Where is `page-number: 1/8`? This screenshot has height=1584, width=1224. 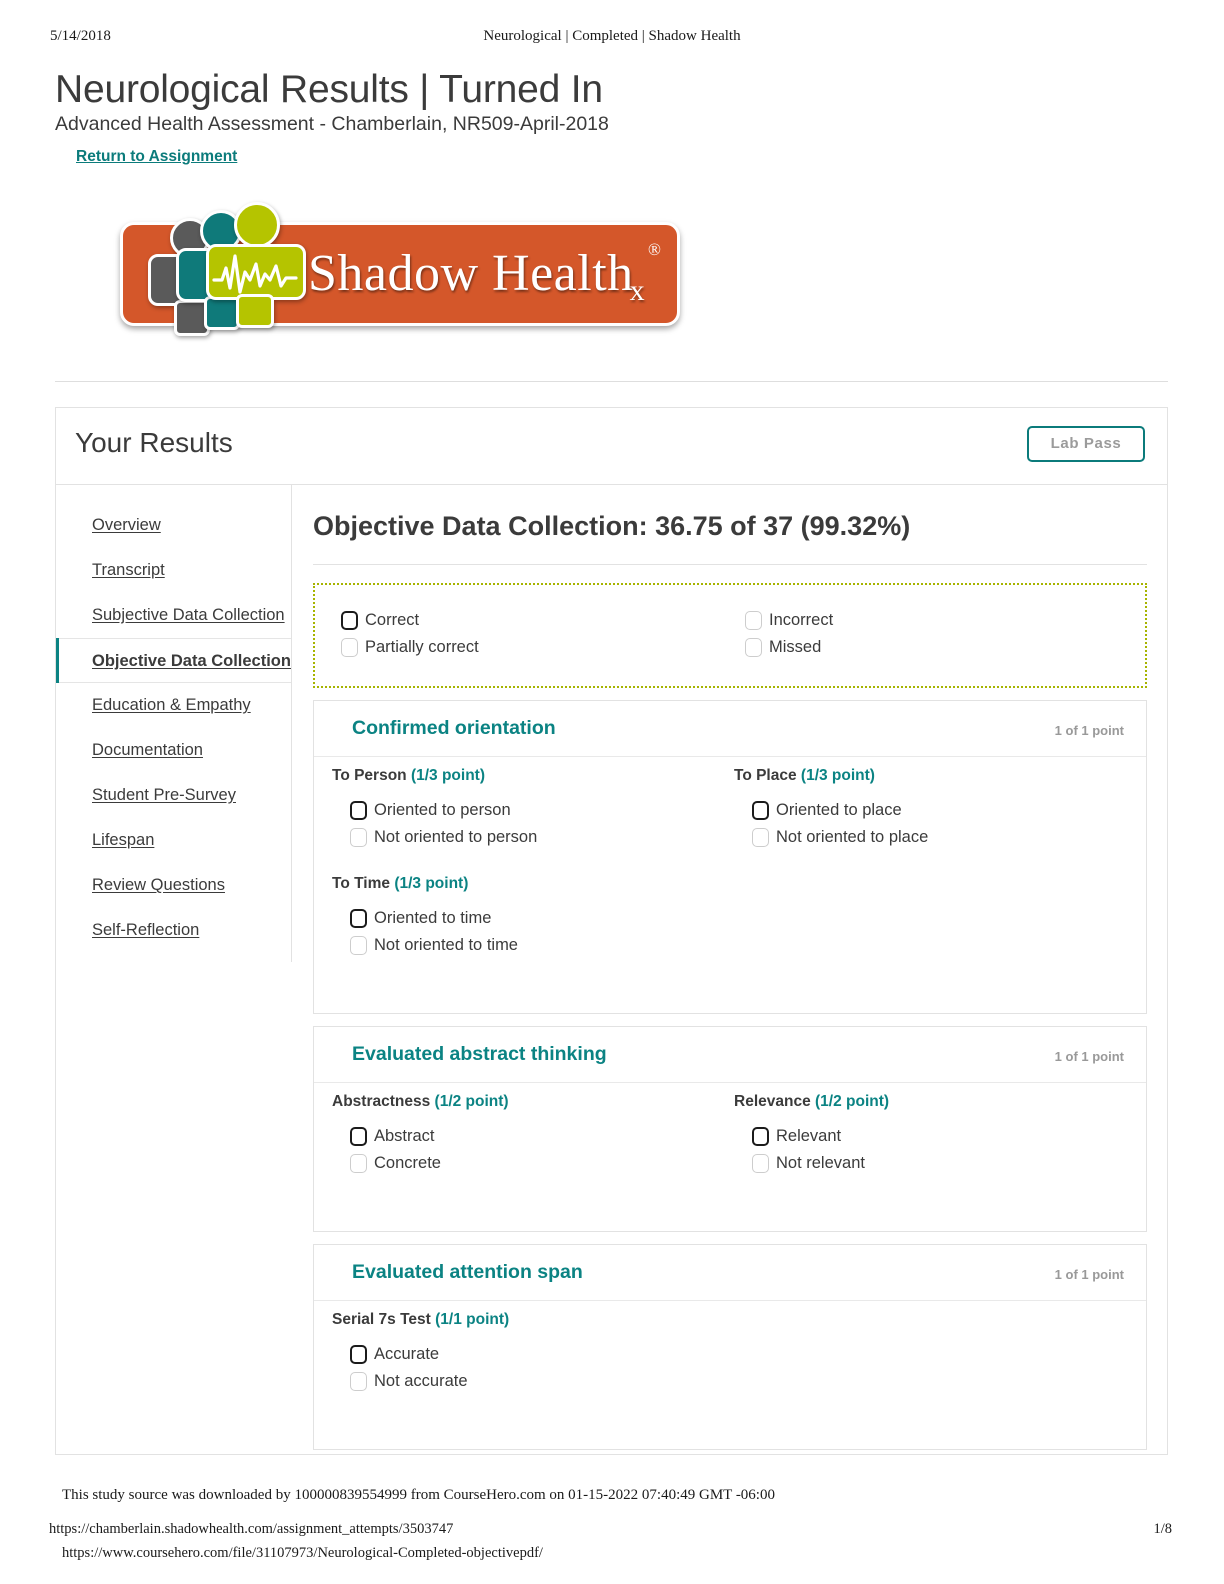 page-number: 1/8 is located at coordinates (1162, 1529).